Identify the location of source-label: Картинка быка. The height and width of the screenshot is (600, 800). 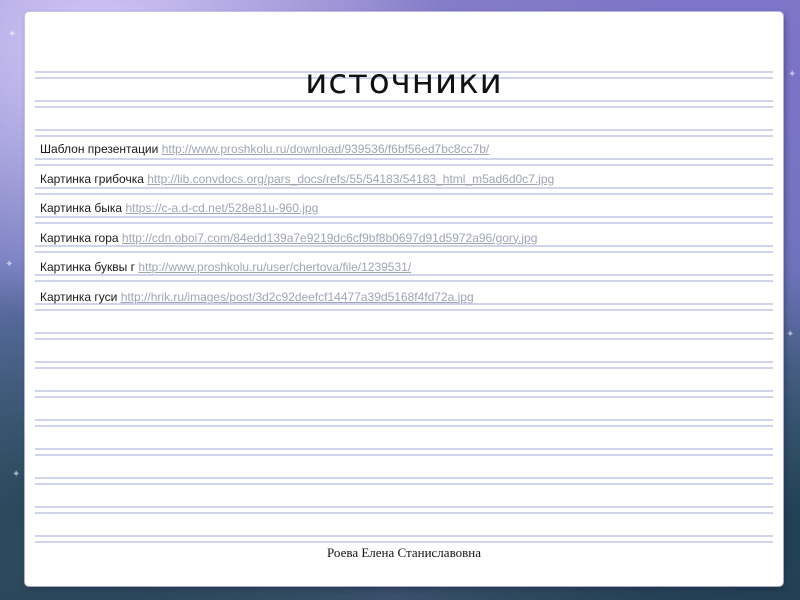
(81, 208).